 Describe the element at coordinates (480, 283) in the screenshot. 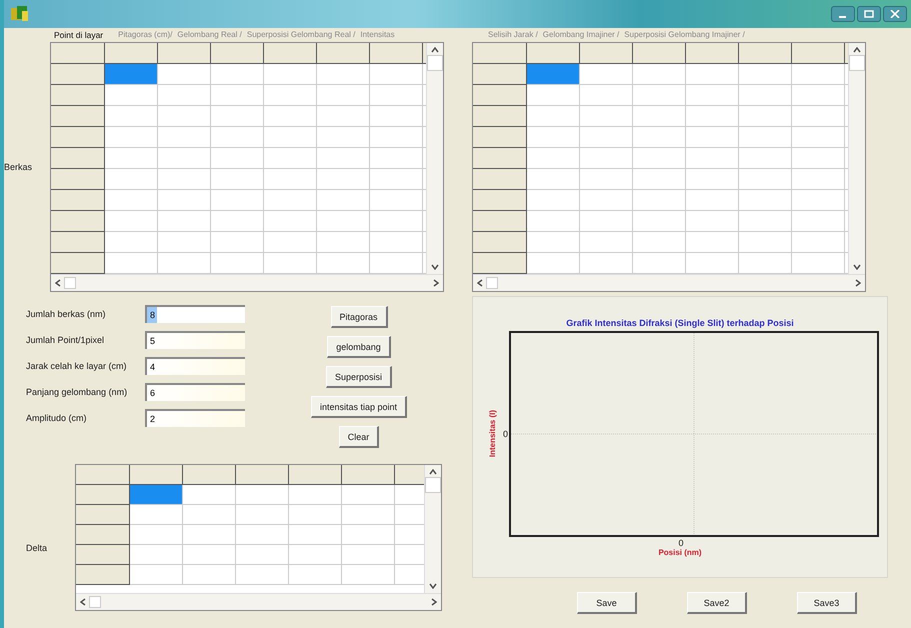

I see `scroll-left-icon` at that location.